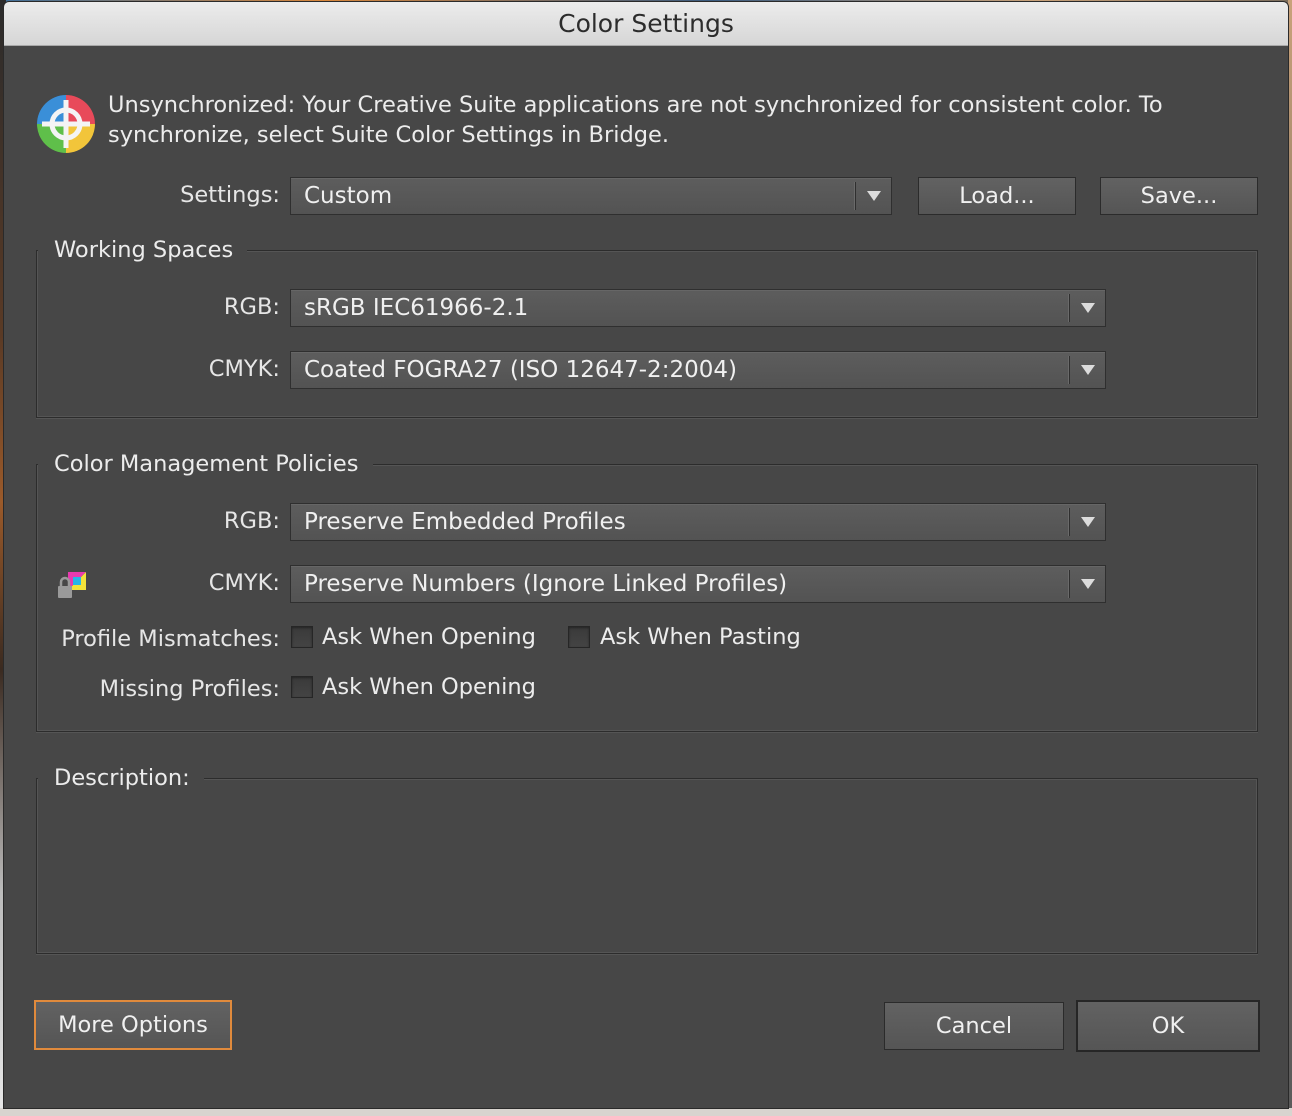 Image resolution: width=1292 pixels, height=1116 pixels. I want to click on description-group, so click(647, 866).